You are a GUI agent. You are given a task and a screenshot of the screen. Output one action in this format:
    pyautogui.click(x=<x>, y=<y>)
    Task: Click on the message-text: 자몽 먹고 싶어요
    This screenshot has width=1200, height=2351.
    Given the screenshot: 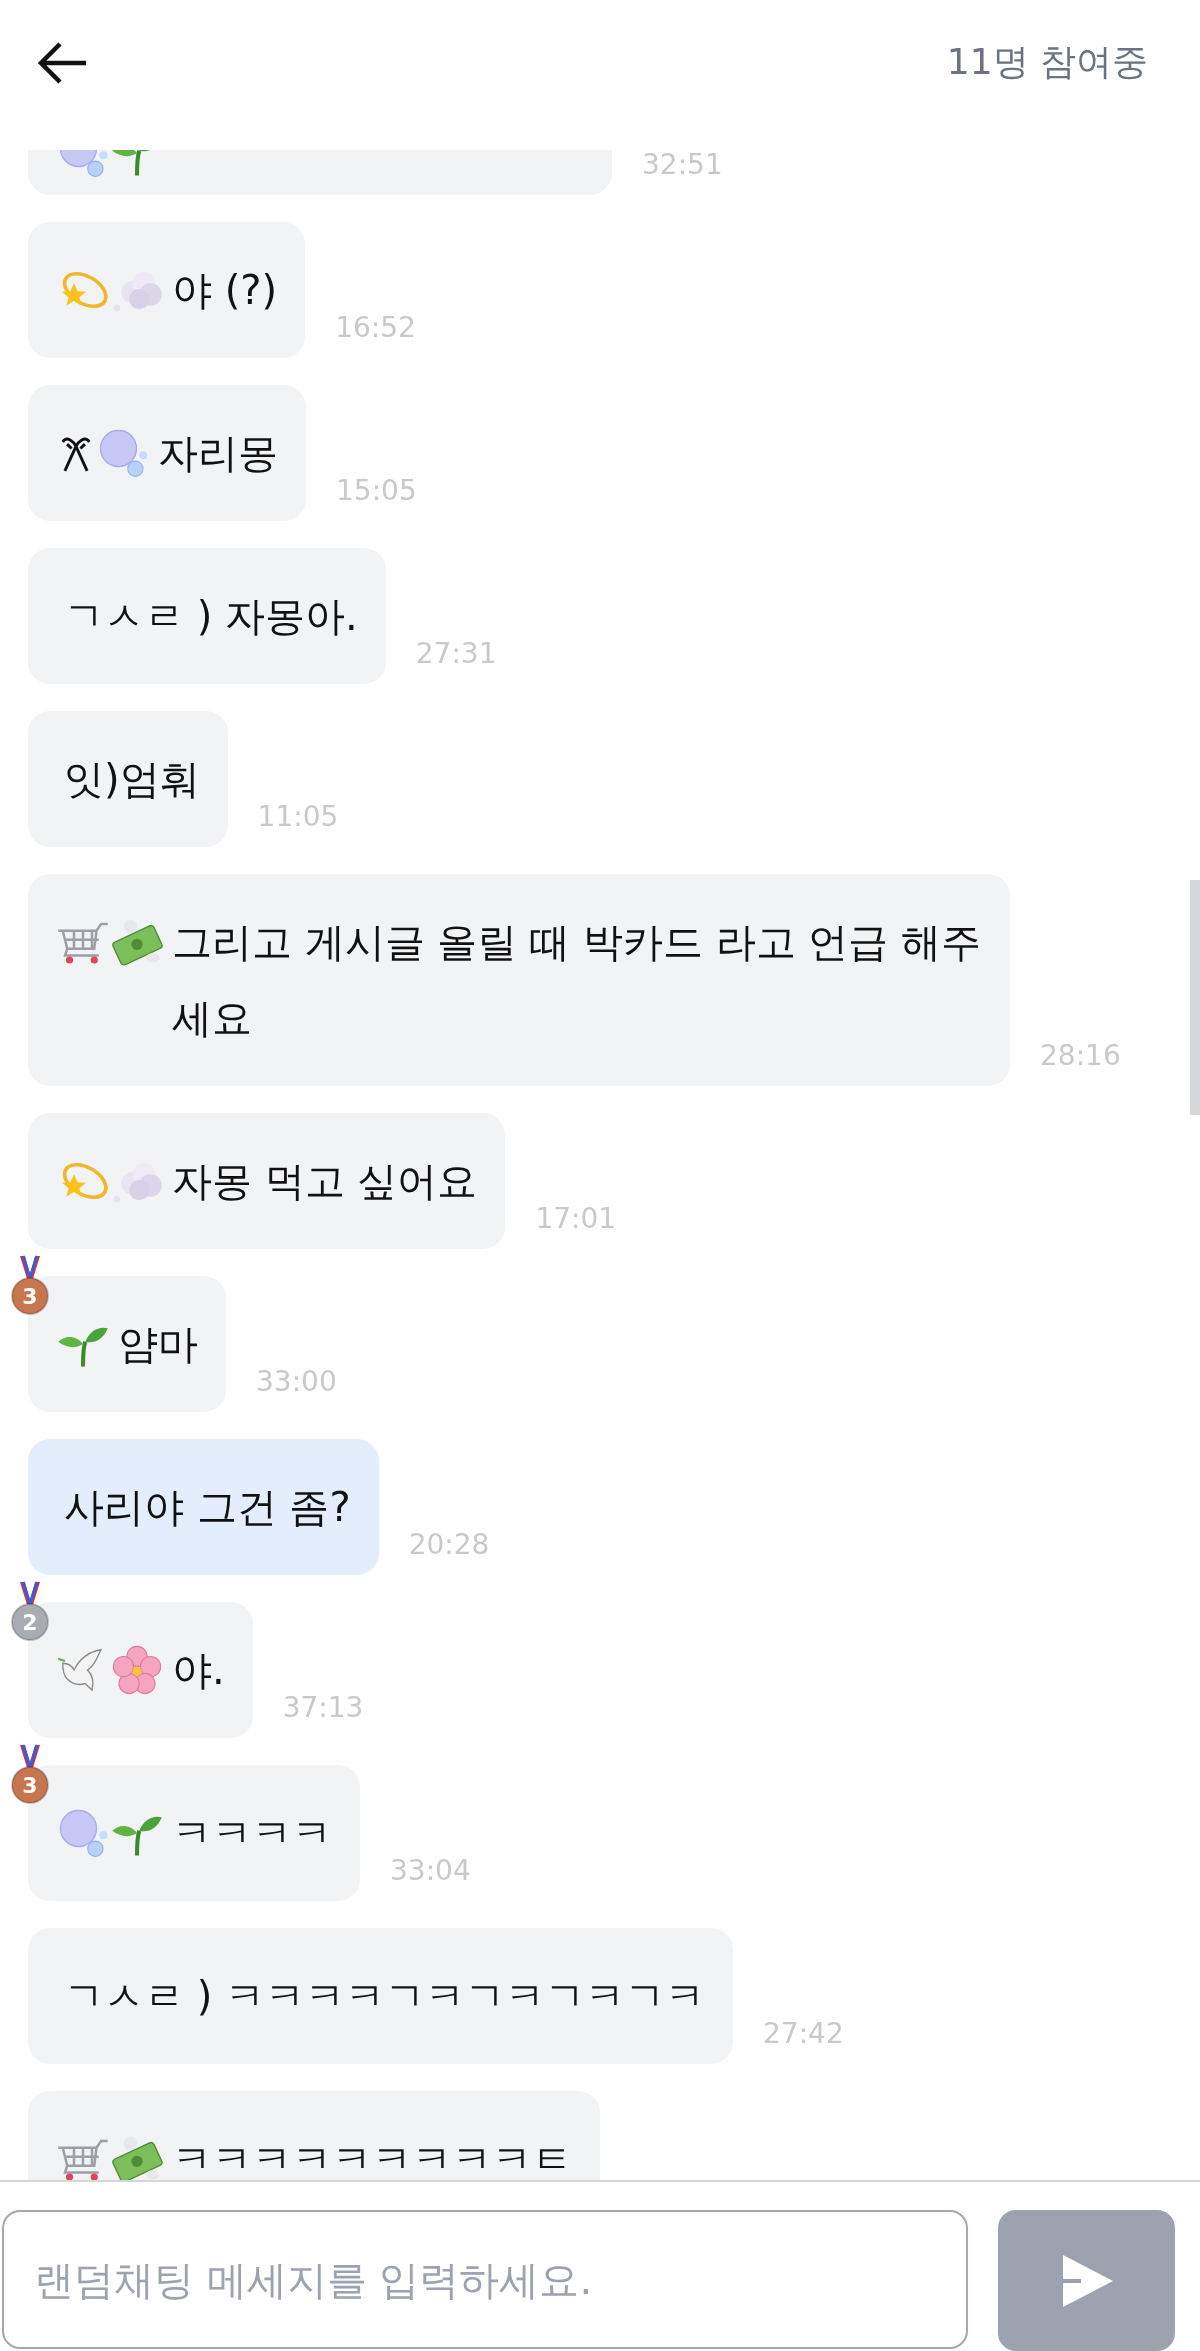 What is the action you would take?
    pyautogui.click(x=325, y=1181)
    